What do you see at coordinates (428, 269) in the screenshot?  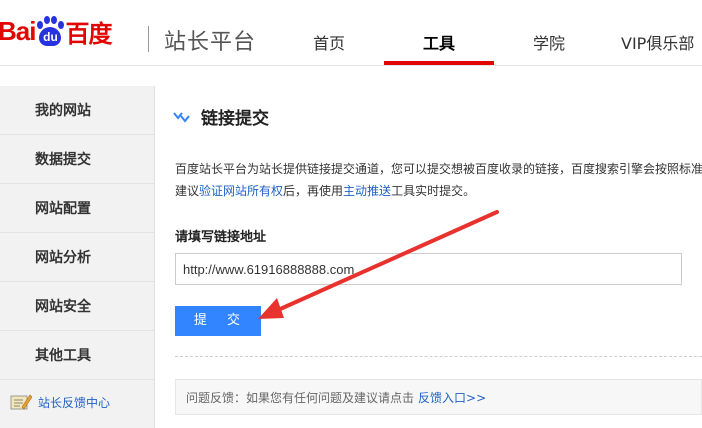 I see `url-input` at bounding box center [428, 269].